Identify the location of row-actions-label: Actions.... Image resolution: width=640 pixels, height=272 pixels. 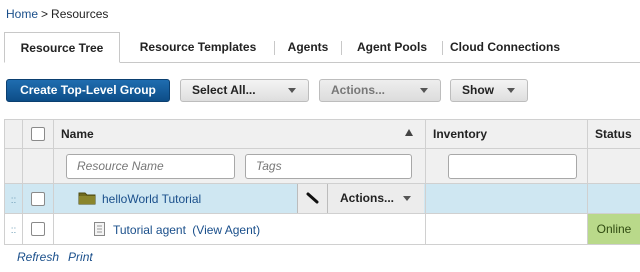
(367, 198).